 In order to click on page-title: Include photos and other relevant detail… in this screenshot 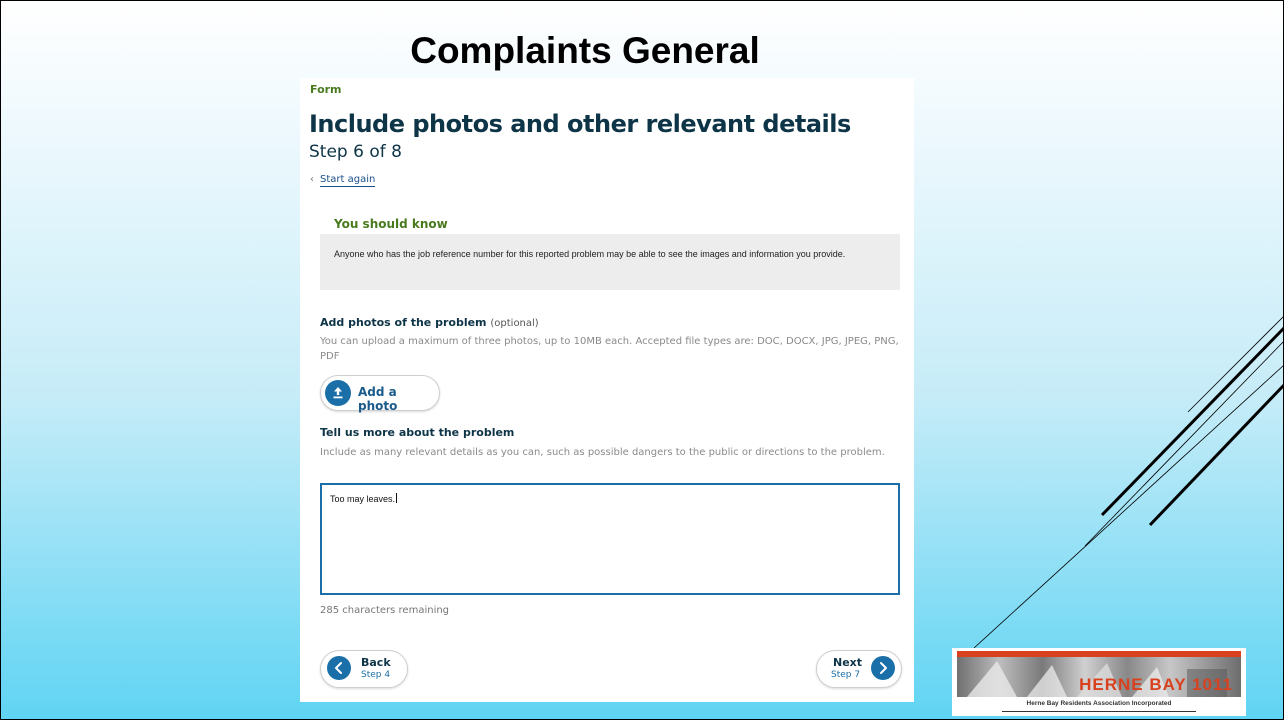, I will do `click(580, 124)`.